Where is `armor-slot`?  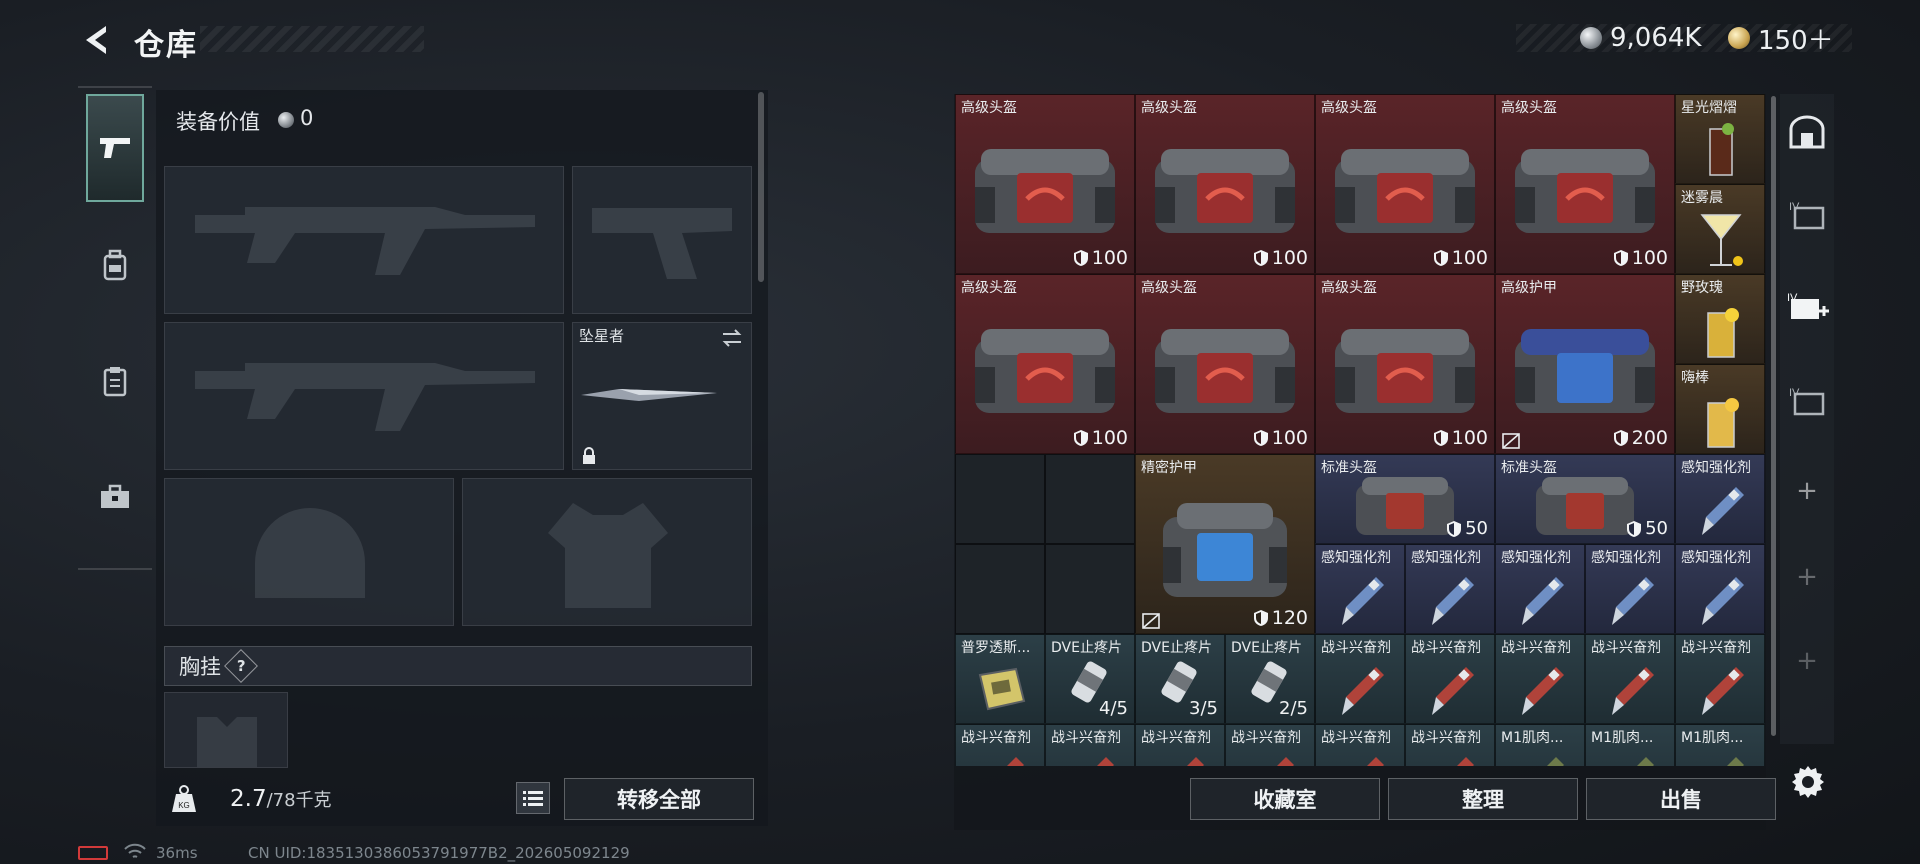
armor-slot is located at coordinates (607, 552).